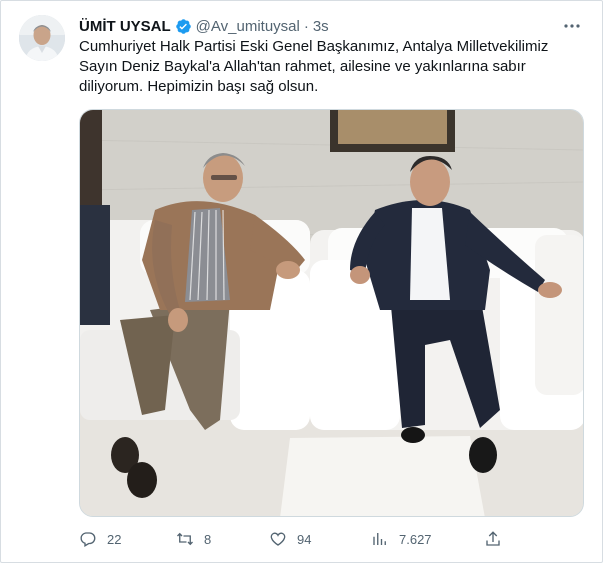  I want to click on more-options-icon, so click(572, 26).